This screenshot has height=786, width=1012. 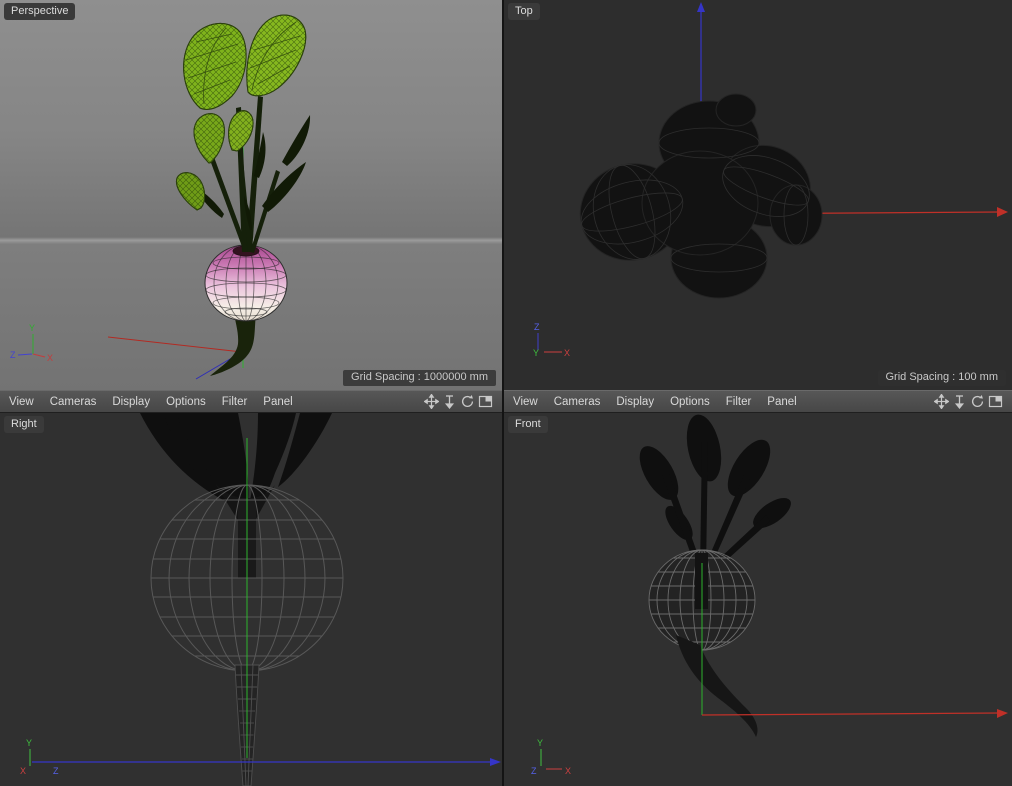 I want to click on viewport-label: Front, so click(x=528, y=424).